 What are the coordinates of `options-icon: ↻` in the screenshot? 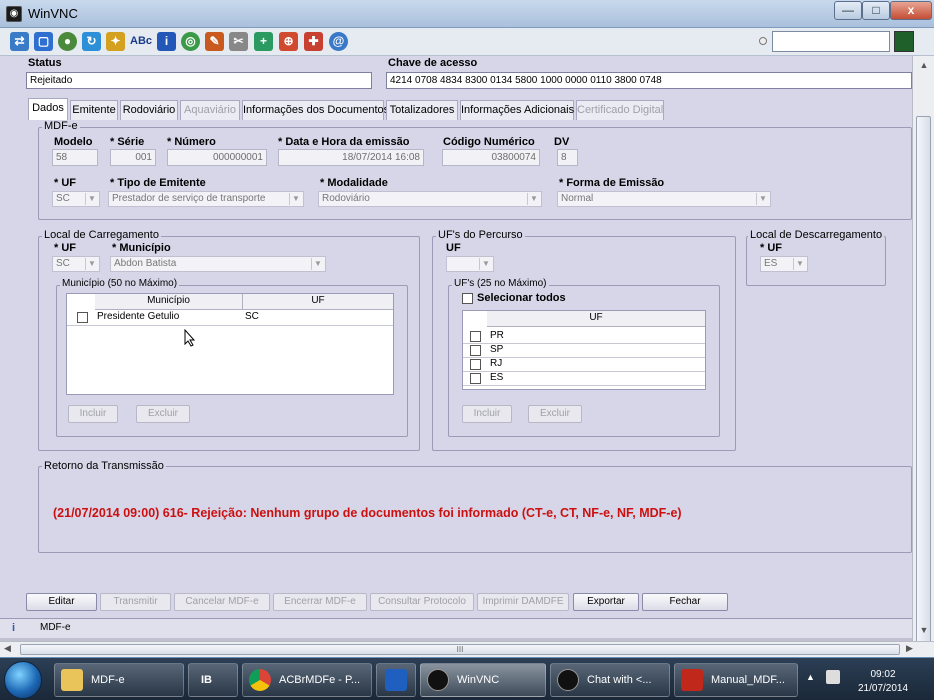 It's located at (91, 41).